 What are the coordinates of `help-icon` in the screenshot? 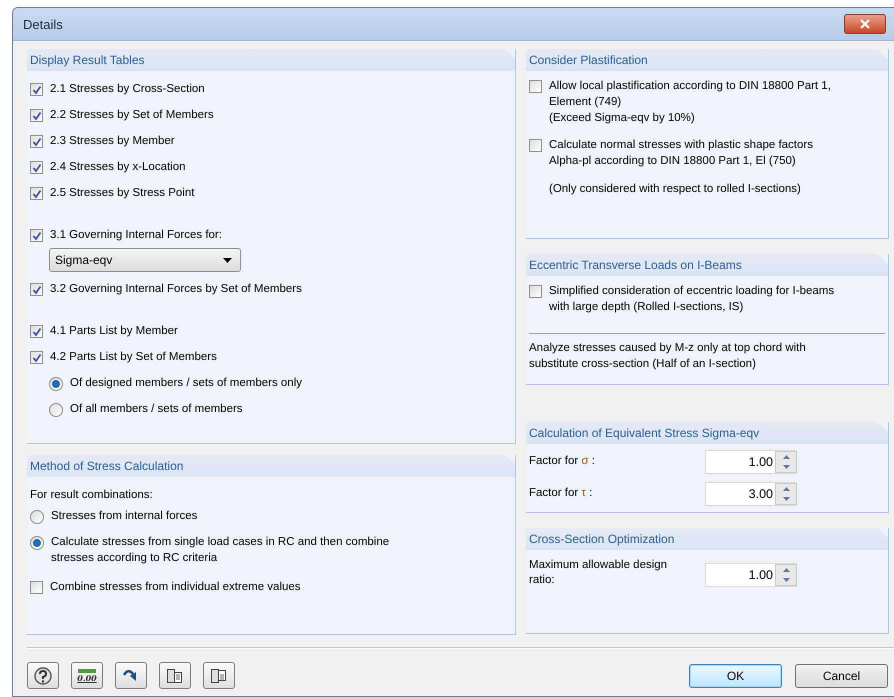 It's located at (43, 675).